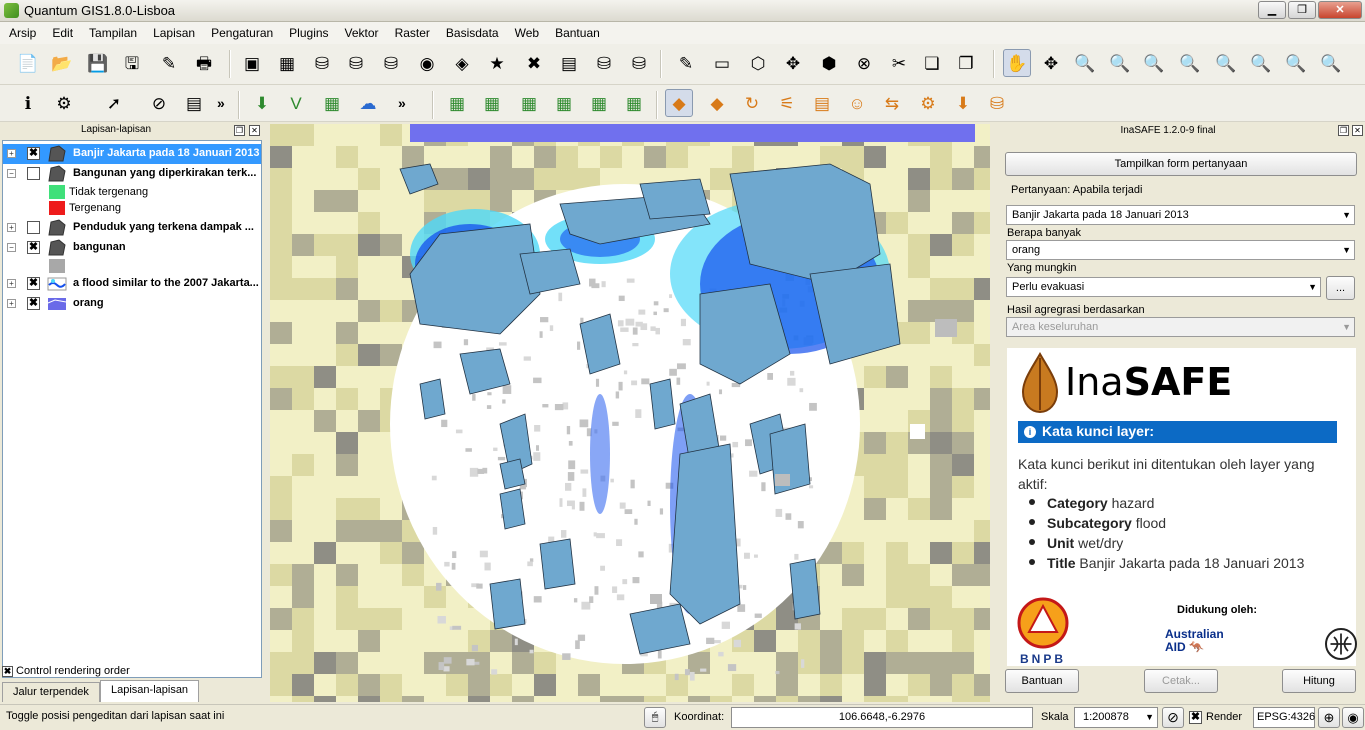  What do you see at coordinates (64, 103) in the screenshot?
I see `gear-icon: ⚙` at bounding box center [64, 103].